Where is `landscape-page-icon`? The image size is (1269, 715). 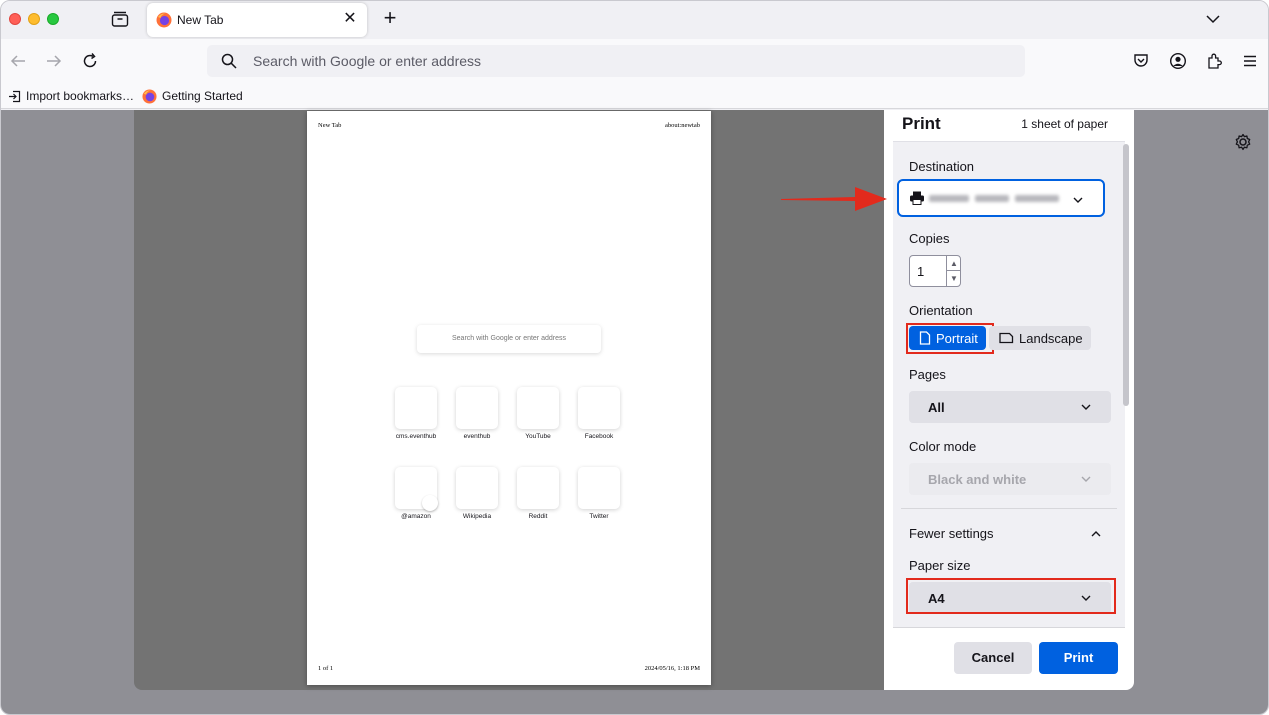 landscape-page-icon is located at coordinates (1006, 338).